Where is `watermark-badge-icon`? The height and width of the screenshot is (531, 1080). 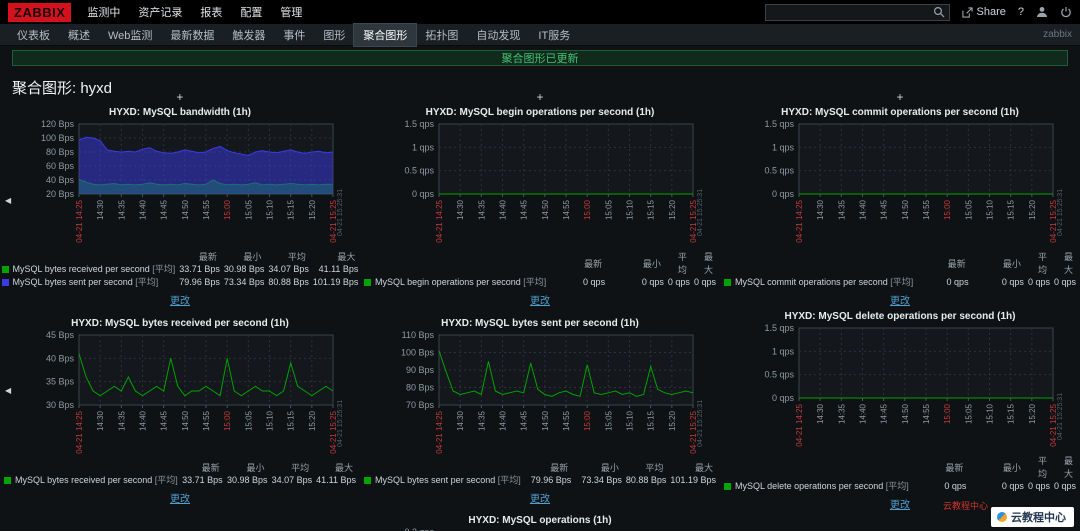 watermark-badge-icon is located at coordinates (1002, 517).